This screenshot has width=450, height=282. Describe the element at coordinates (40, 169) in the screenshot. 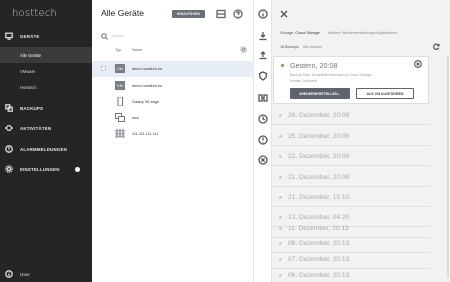

I see `nav-einstellungen-label: EINSTELLUNGEN` at that location.